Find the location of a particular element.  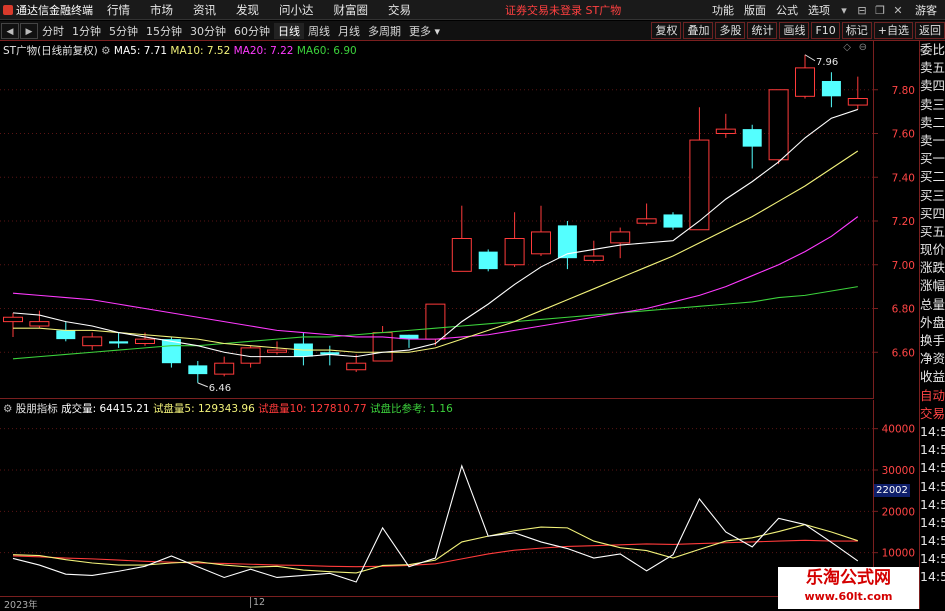

low-annotation: 6.46 is located at coordinates (220, 388).